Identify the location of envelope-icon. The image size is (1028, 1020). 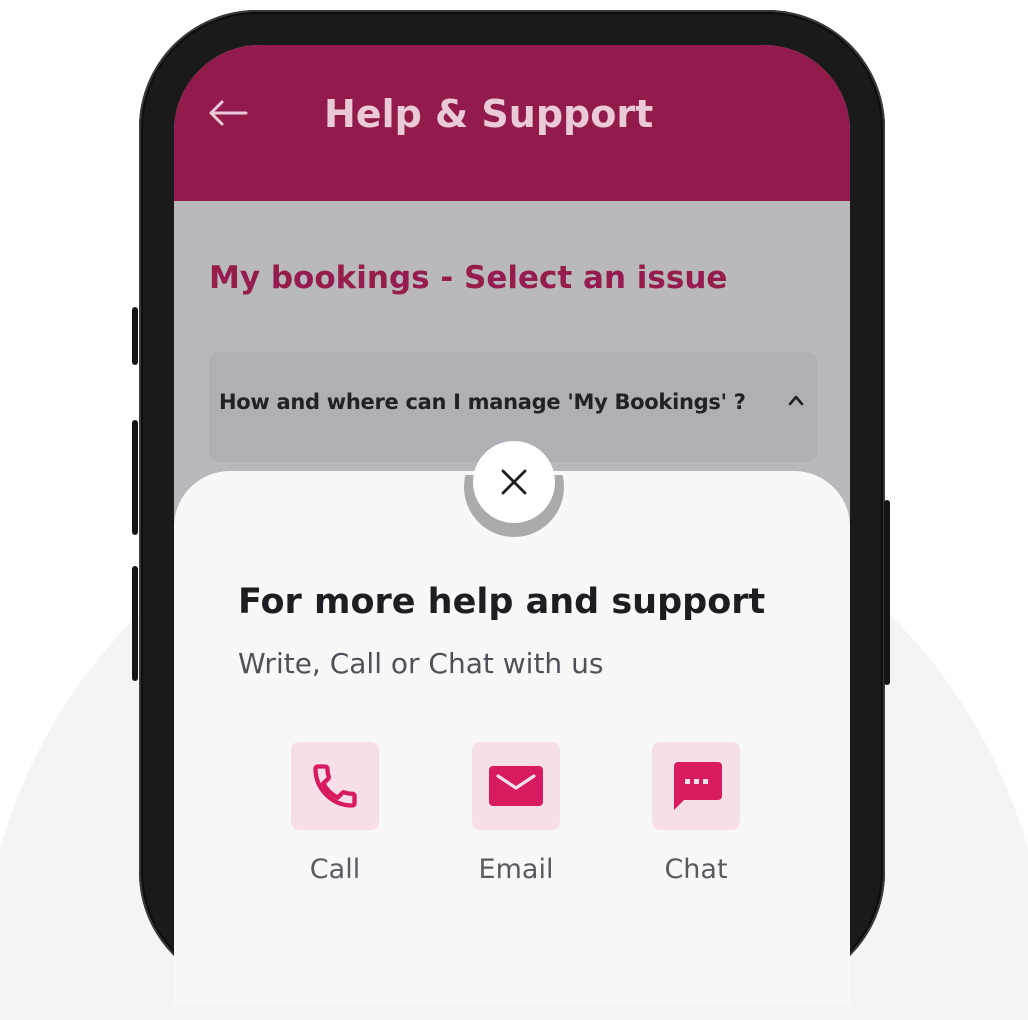
(516, 786).